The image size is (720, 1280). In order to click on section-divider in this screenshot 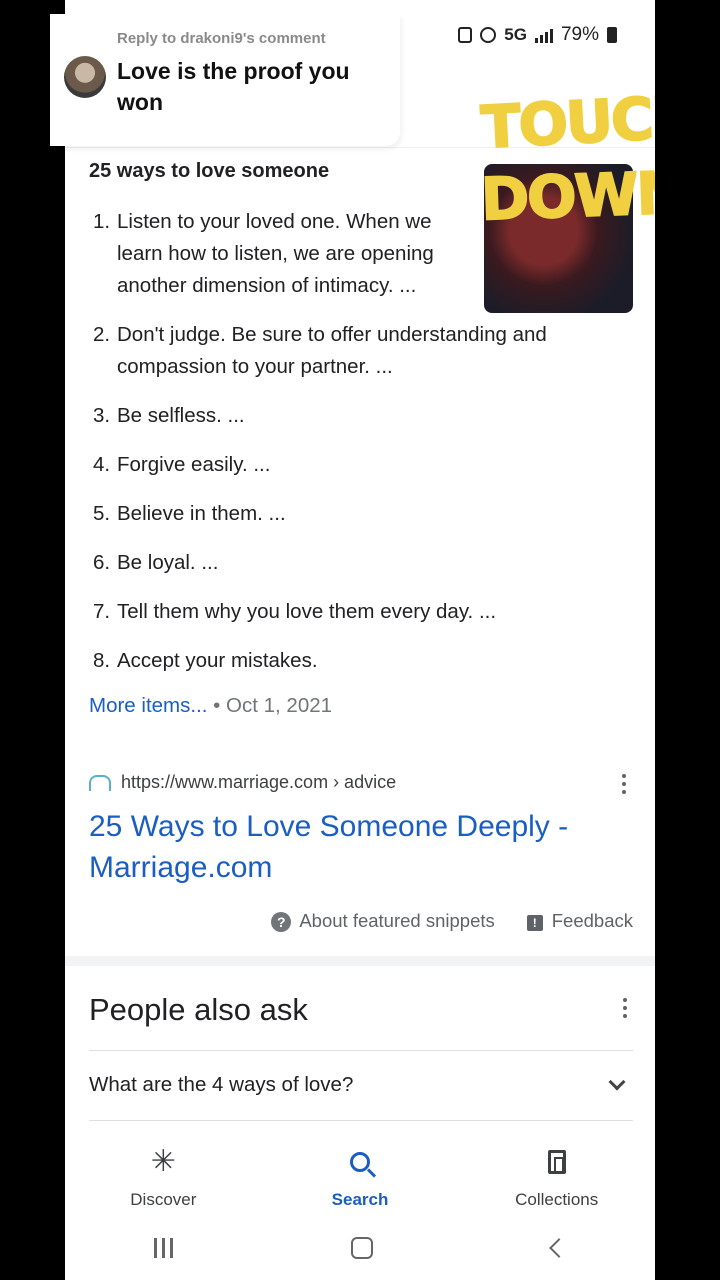, I will do `click(360, 961)`.